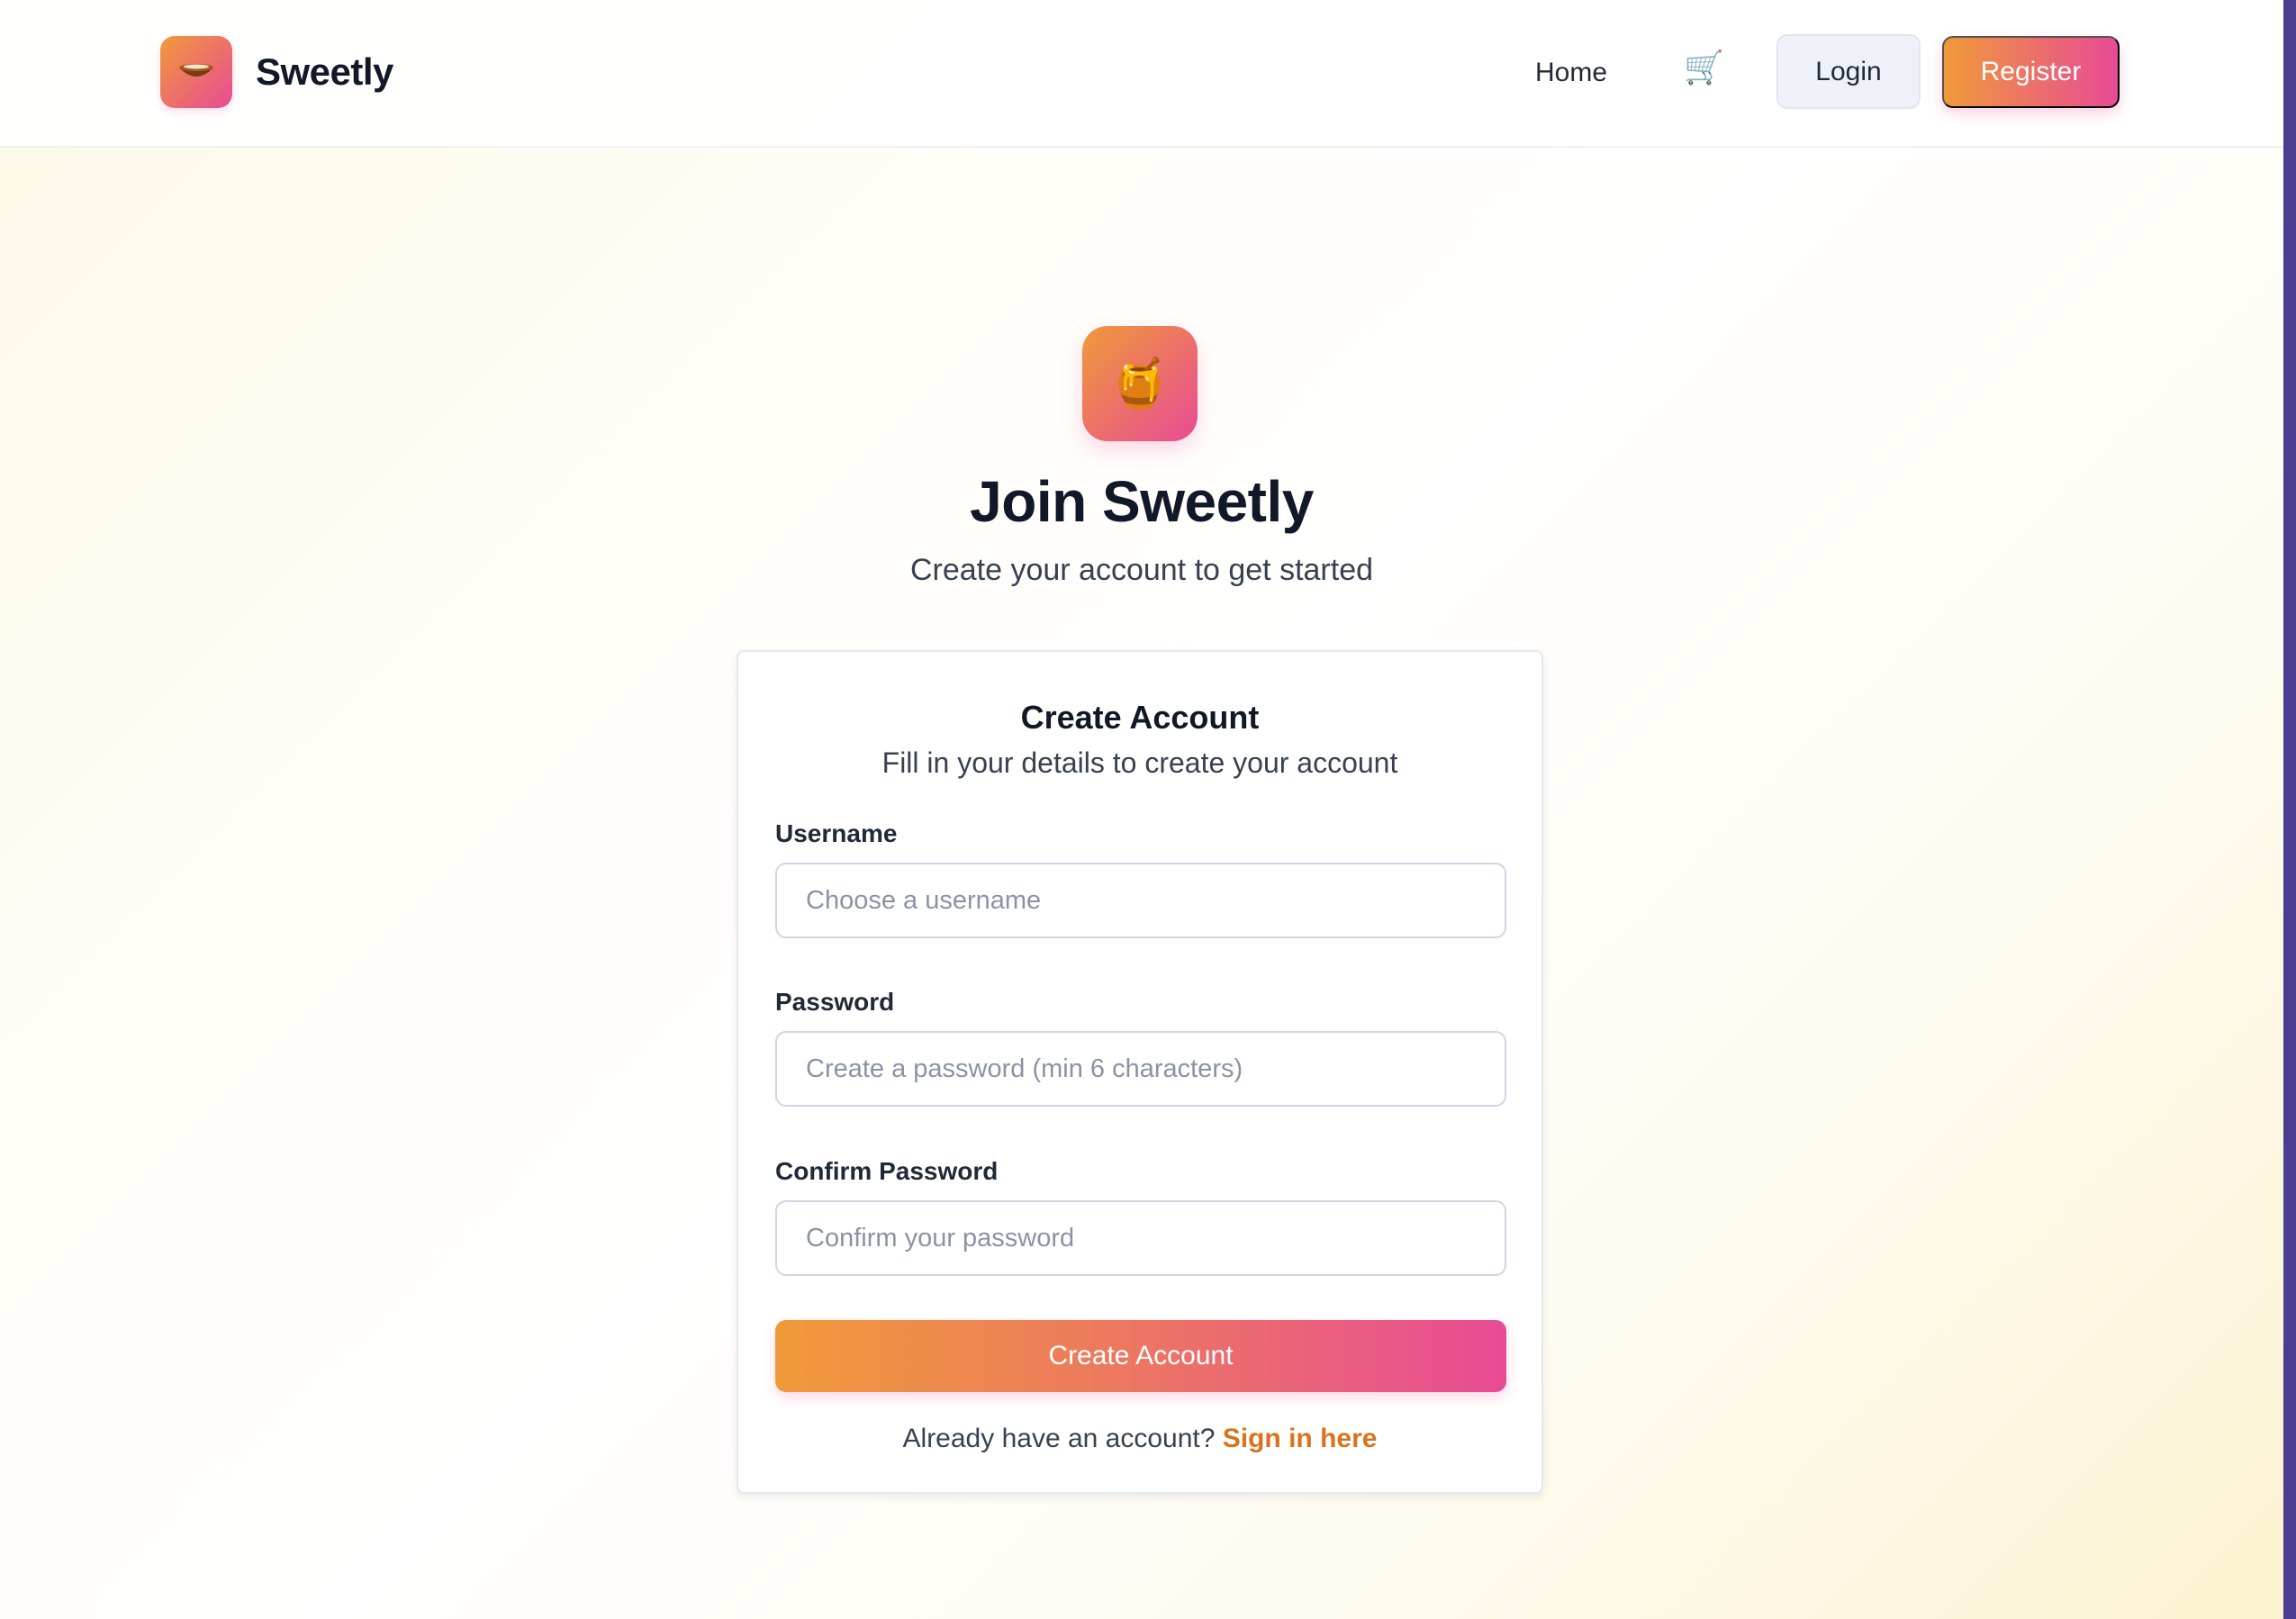 The width and height of the screenshot is (2296, 1619). What do you see at coordinates (2031, 72) in the screenshot?
I see `register-button: Register` at bounding box center [2031, 72].